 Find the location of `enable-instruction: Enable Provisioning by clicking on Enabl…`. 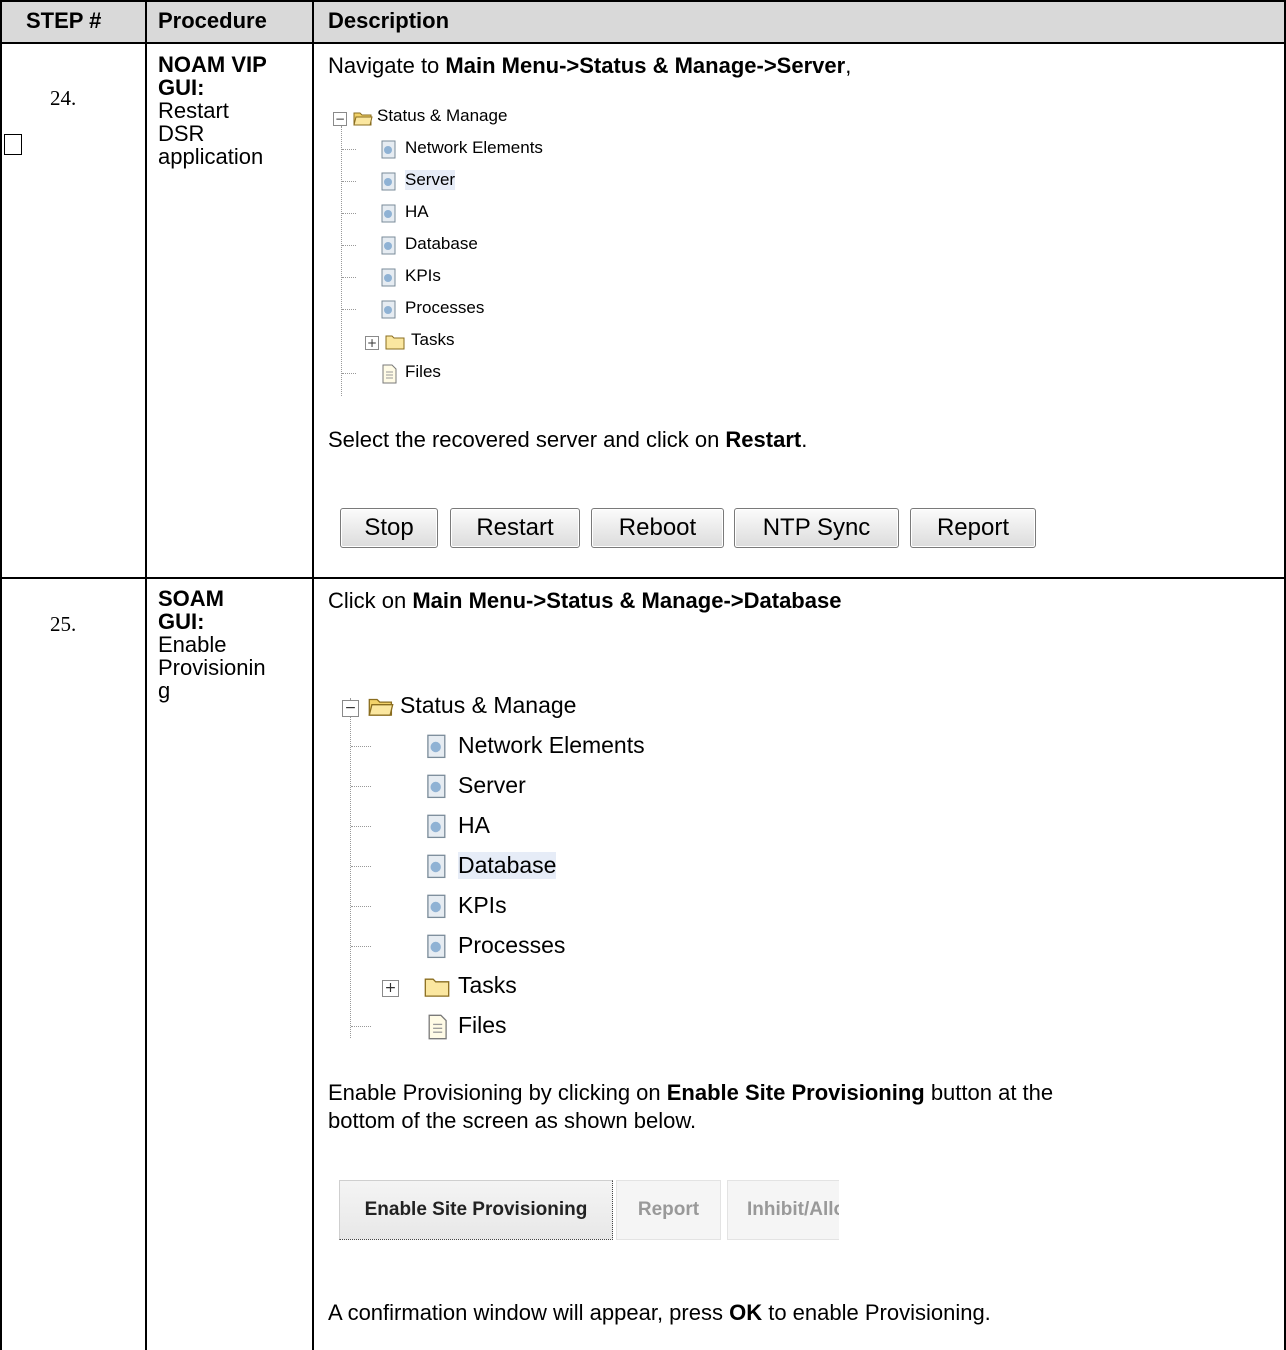

enable-instruction: Enable Provisioning by clicking on Enabl… is located at coordinates (690, 1107).